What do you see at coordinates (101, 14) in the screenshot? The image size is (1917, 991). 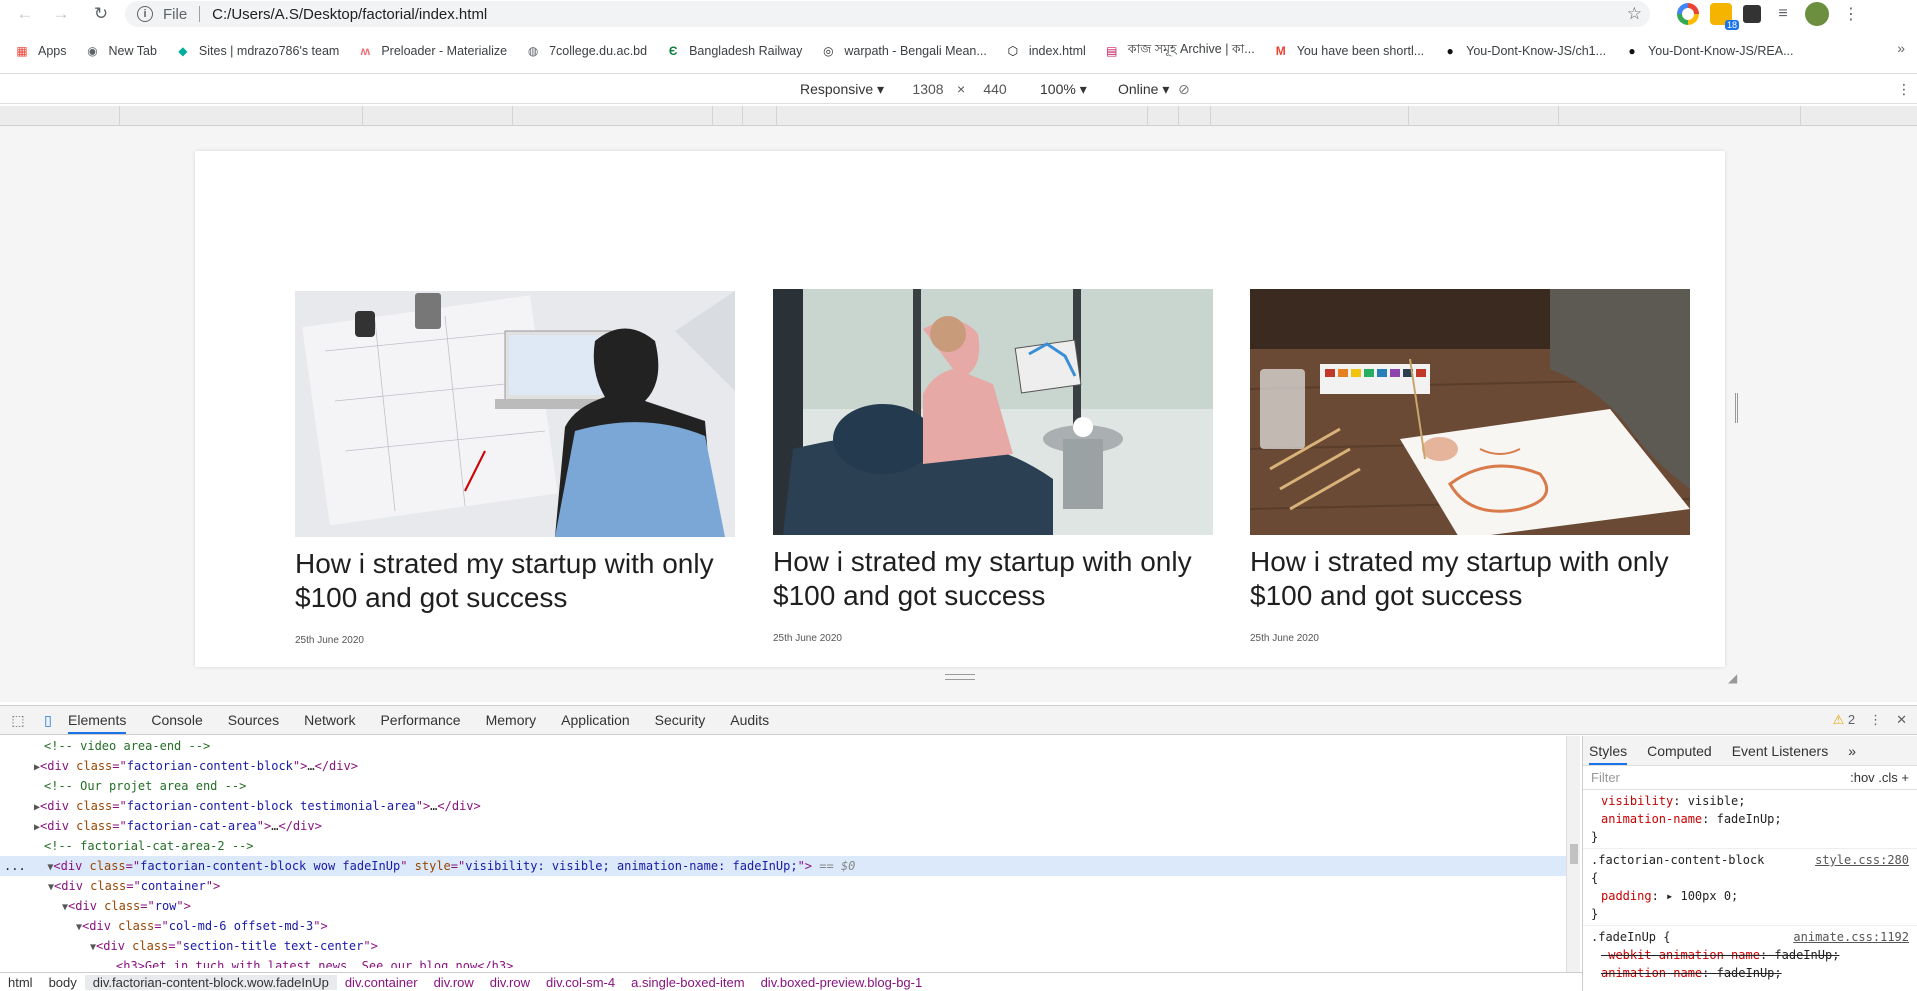 I see `reload-icon: ↻` at bounding box center [101, 14].